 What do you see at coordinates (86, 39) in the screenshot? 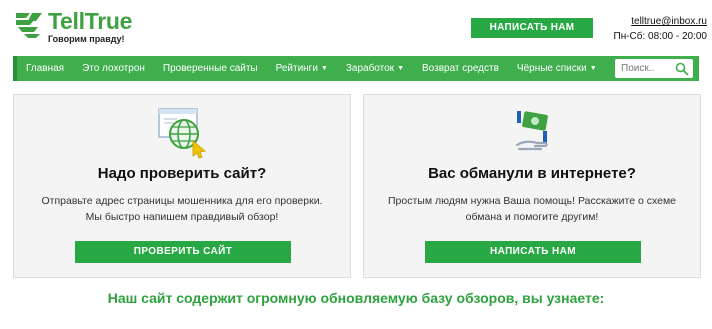
I see `brand-tagline: Говорим правду!` at bounding box center [86, 39].